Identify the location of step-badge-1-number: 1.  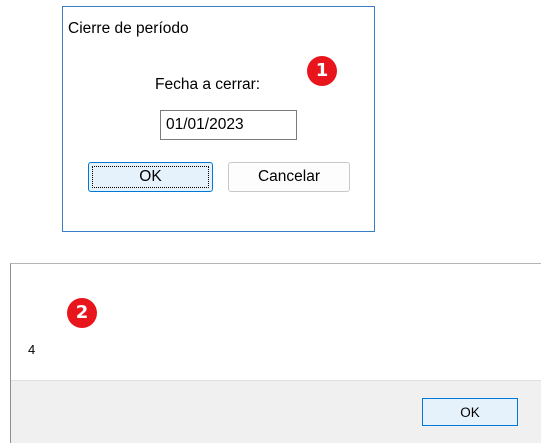
(322, 70).